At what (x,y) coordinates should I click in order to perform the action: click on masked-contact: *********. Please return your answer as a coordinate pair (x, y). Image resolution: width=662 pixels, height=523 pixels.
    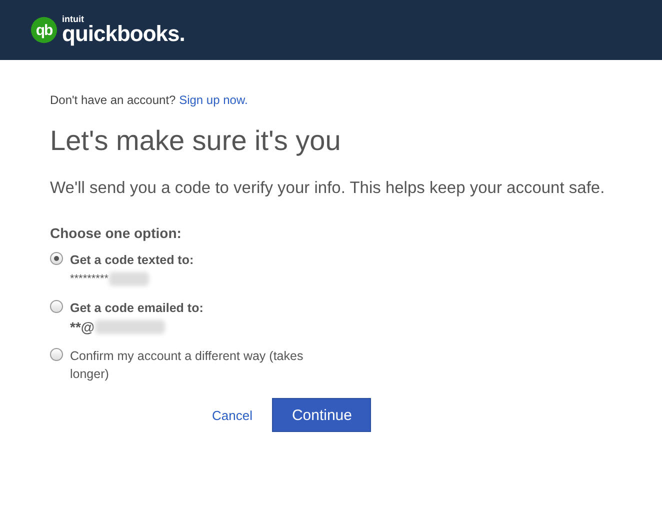
    Looking at the image, I should click on (89, 279).